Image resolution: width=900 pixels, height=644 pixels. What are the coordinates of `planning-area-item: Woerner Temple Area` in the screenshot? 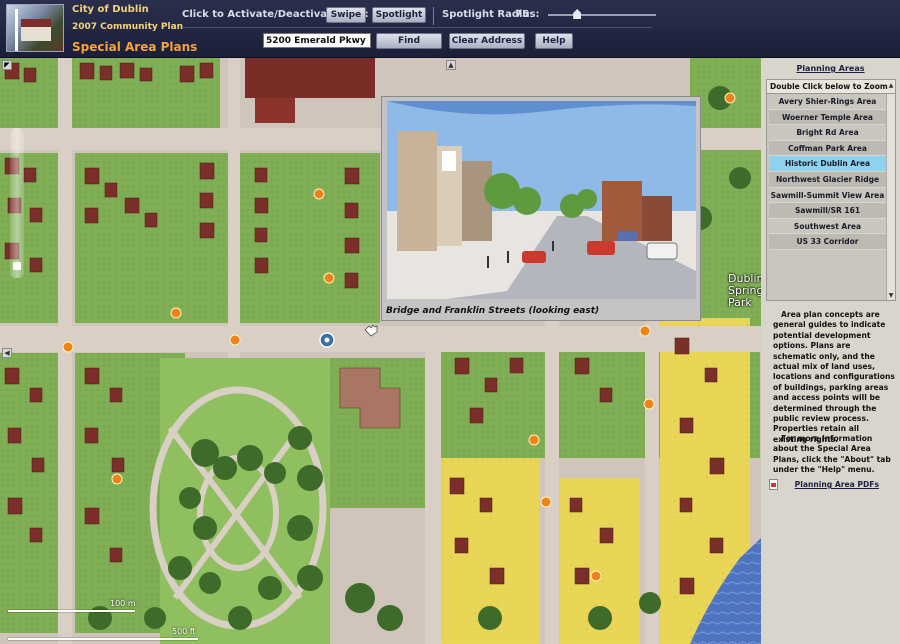 It's located at (827, 117).